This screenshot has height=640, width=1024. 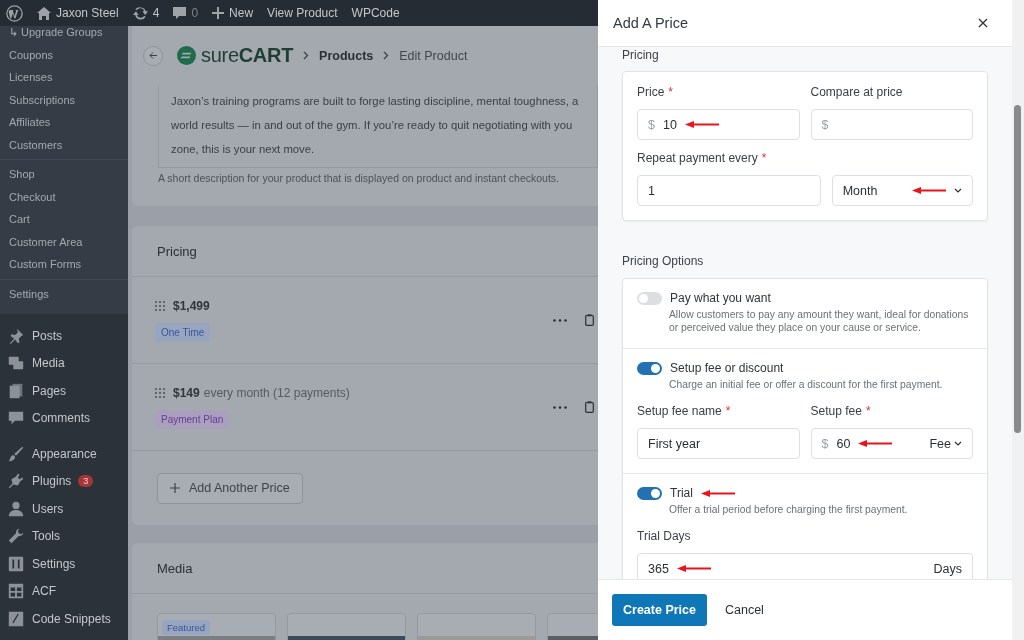 What do you see at coordinates (789, 509) in the screenshot?
I see `option-description: Offer a trial period before charging the first payment.` at bounding box center [789, 509].